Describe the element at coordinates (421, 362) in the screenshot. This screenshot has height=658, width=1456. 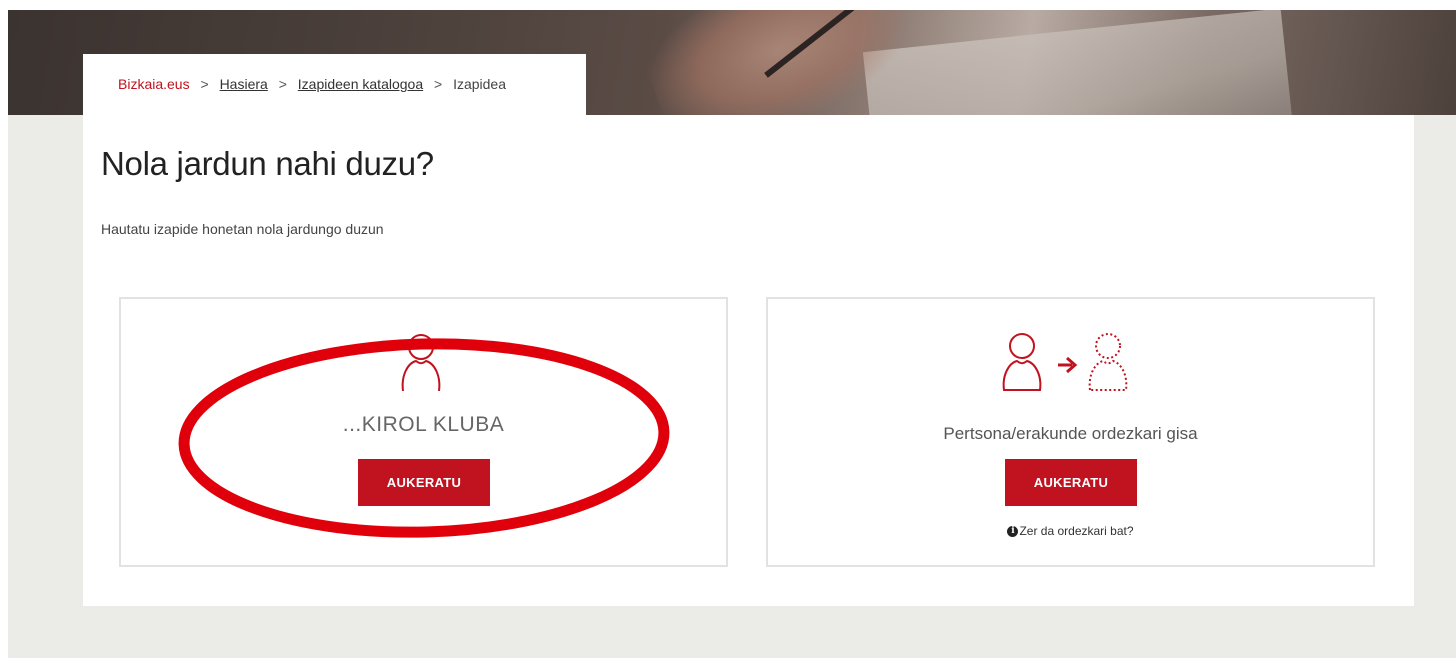
I see `person-icon` at that location.